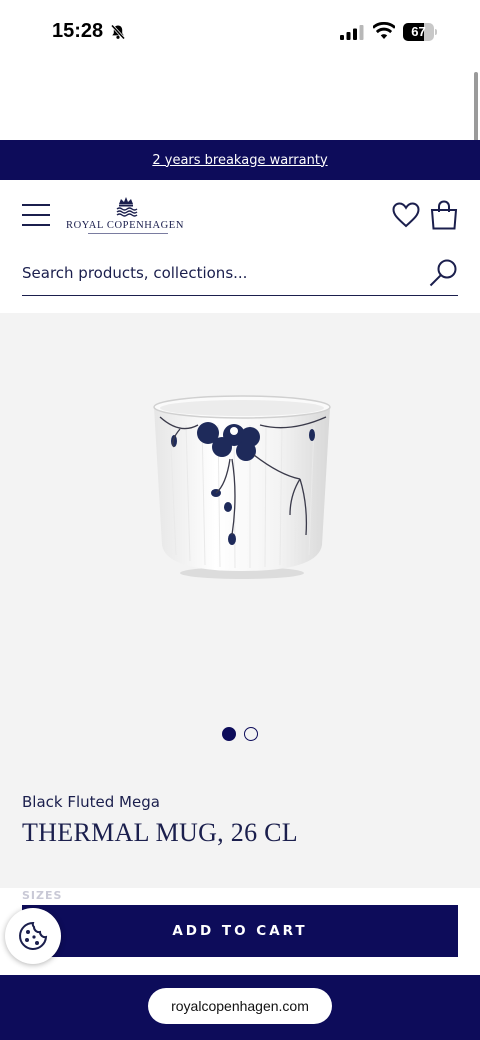 Image resolution: width=480 pixels, height=1040 pixels. What do you see at coordinates (444, 215) in the screenshot?
I see `shopping-bag-icon` at bounding box center [444, 215].